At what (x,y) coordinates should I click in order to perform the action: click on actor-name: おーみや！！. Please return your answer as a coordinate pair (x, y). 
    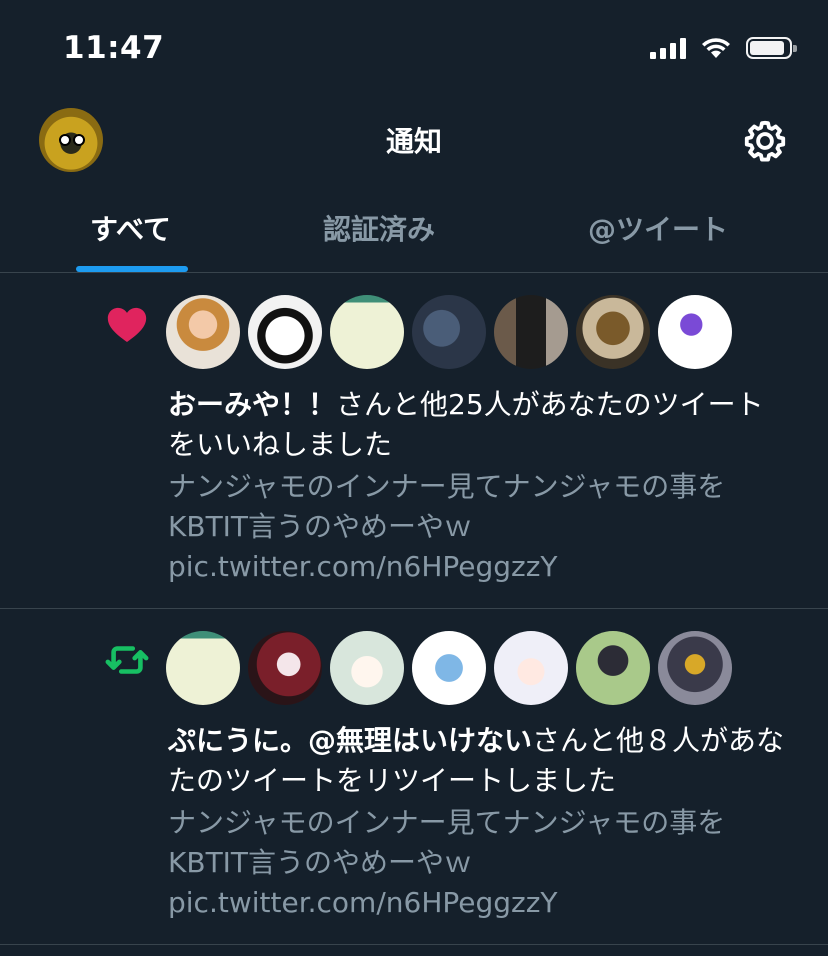
    Looking at the image, I should click on (252, 404).